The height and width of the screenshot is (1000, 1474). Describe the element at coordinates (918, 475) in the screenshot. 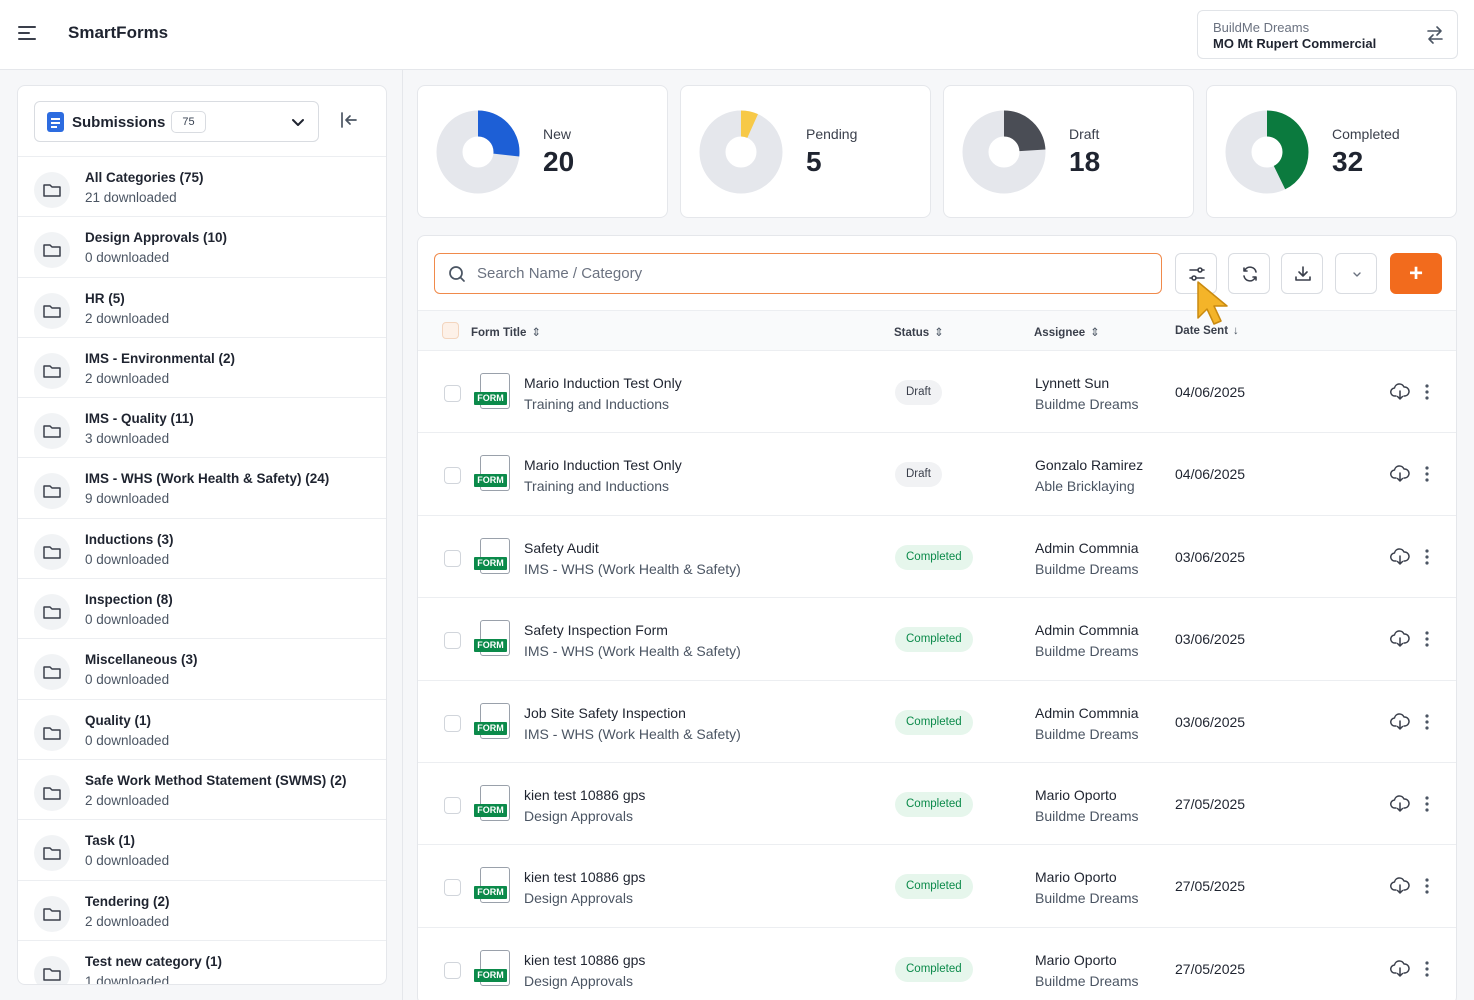

I see `status-badge: Draft` at that location.